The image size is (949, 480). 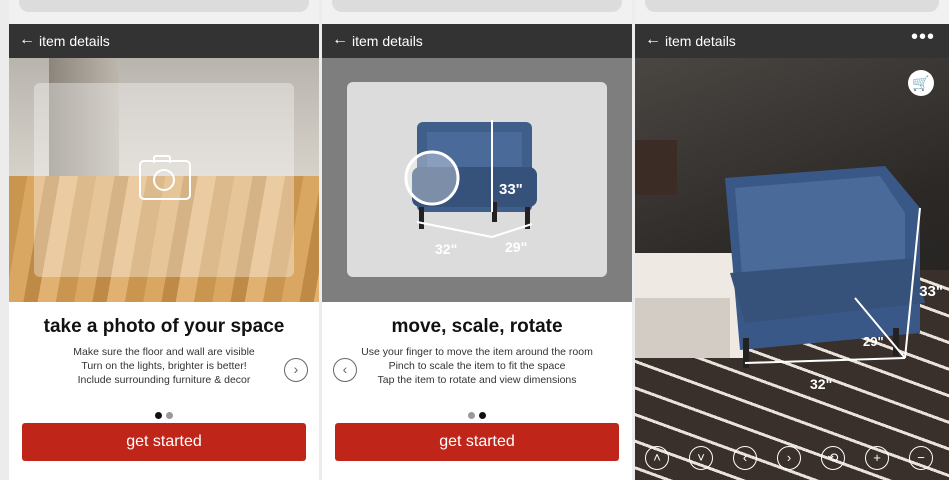 I want to click on chair-illustration: 33" 32" 29", so click(x=470, y=188).